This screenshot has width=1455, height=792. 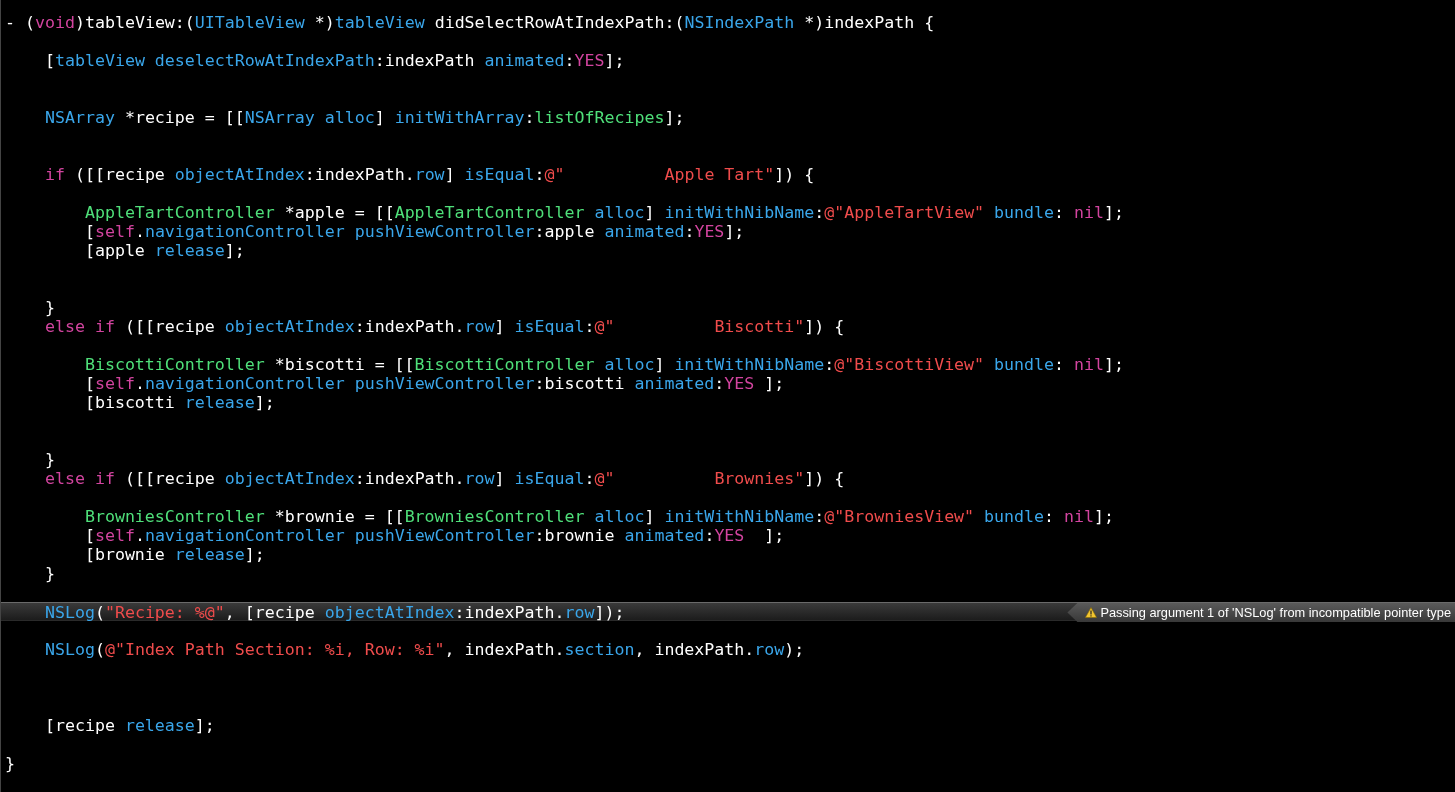 What do you see at coordinates (434, 535) in the screenshot?
I see `code-line: [self.navigationController pushViewController:brownie animated:YES ];` at bounding box center [434, 535].